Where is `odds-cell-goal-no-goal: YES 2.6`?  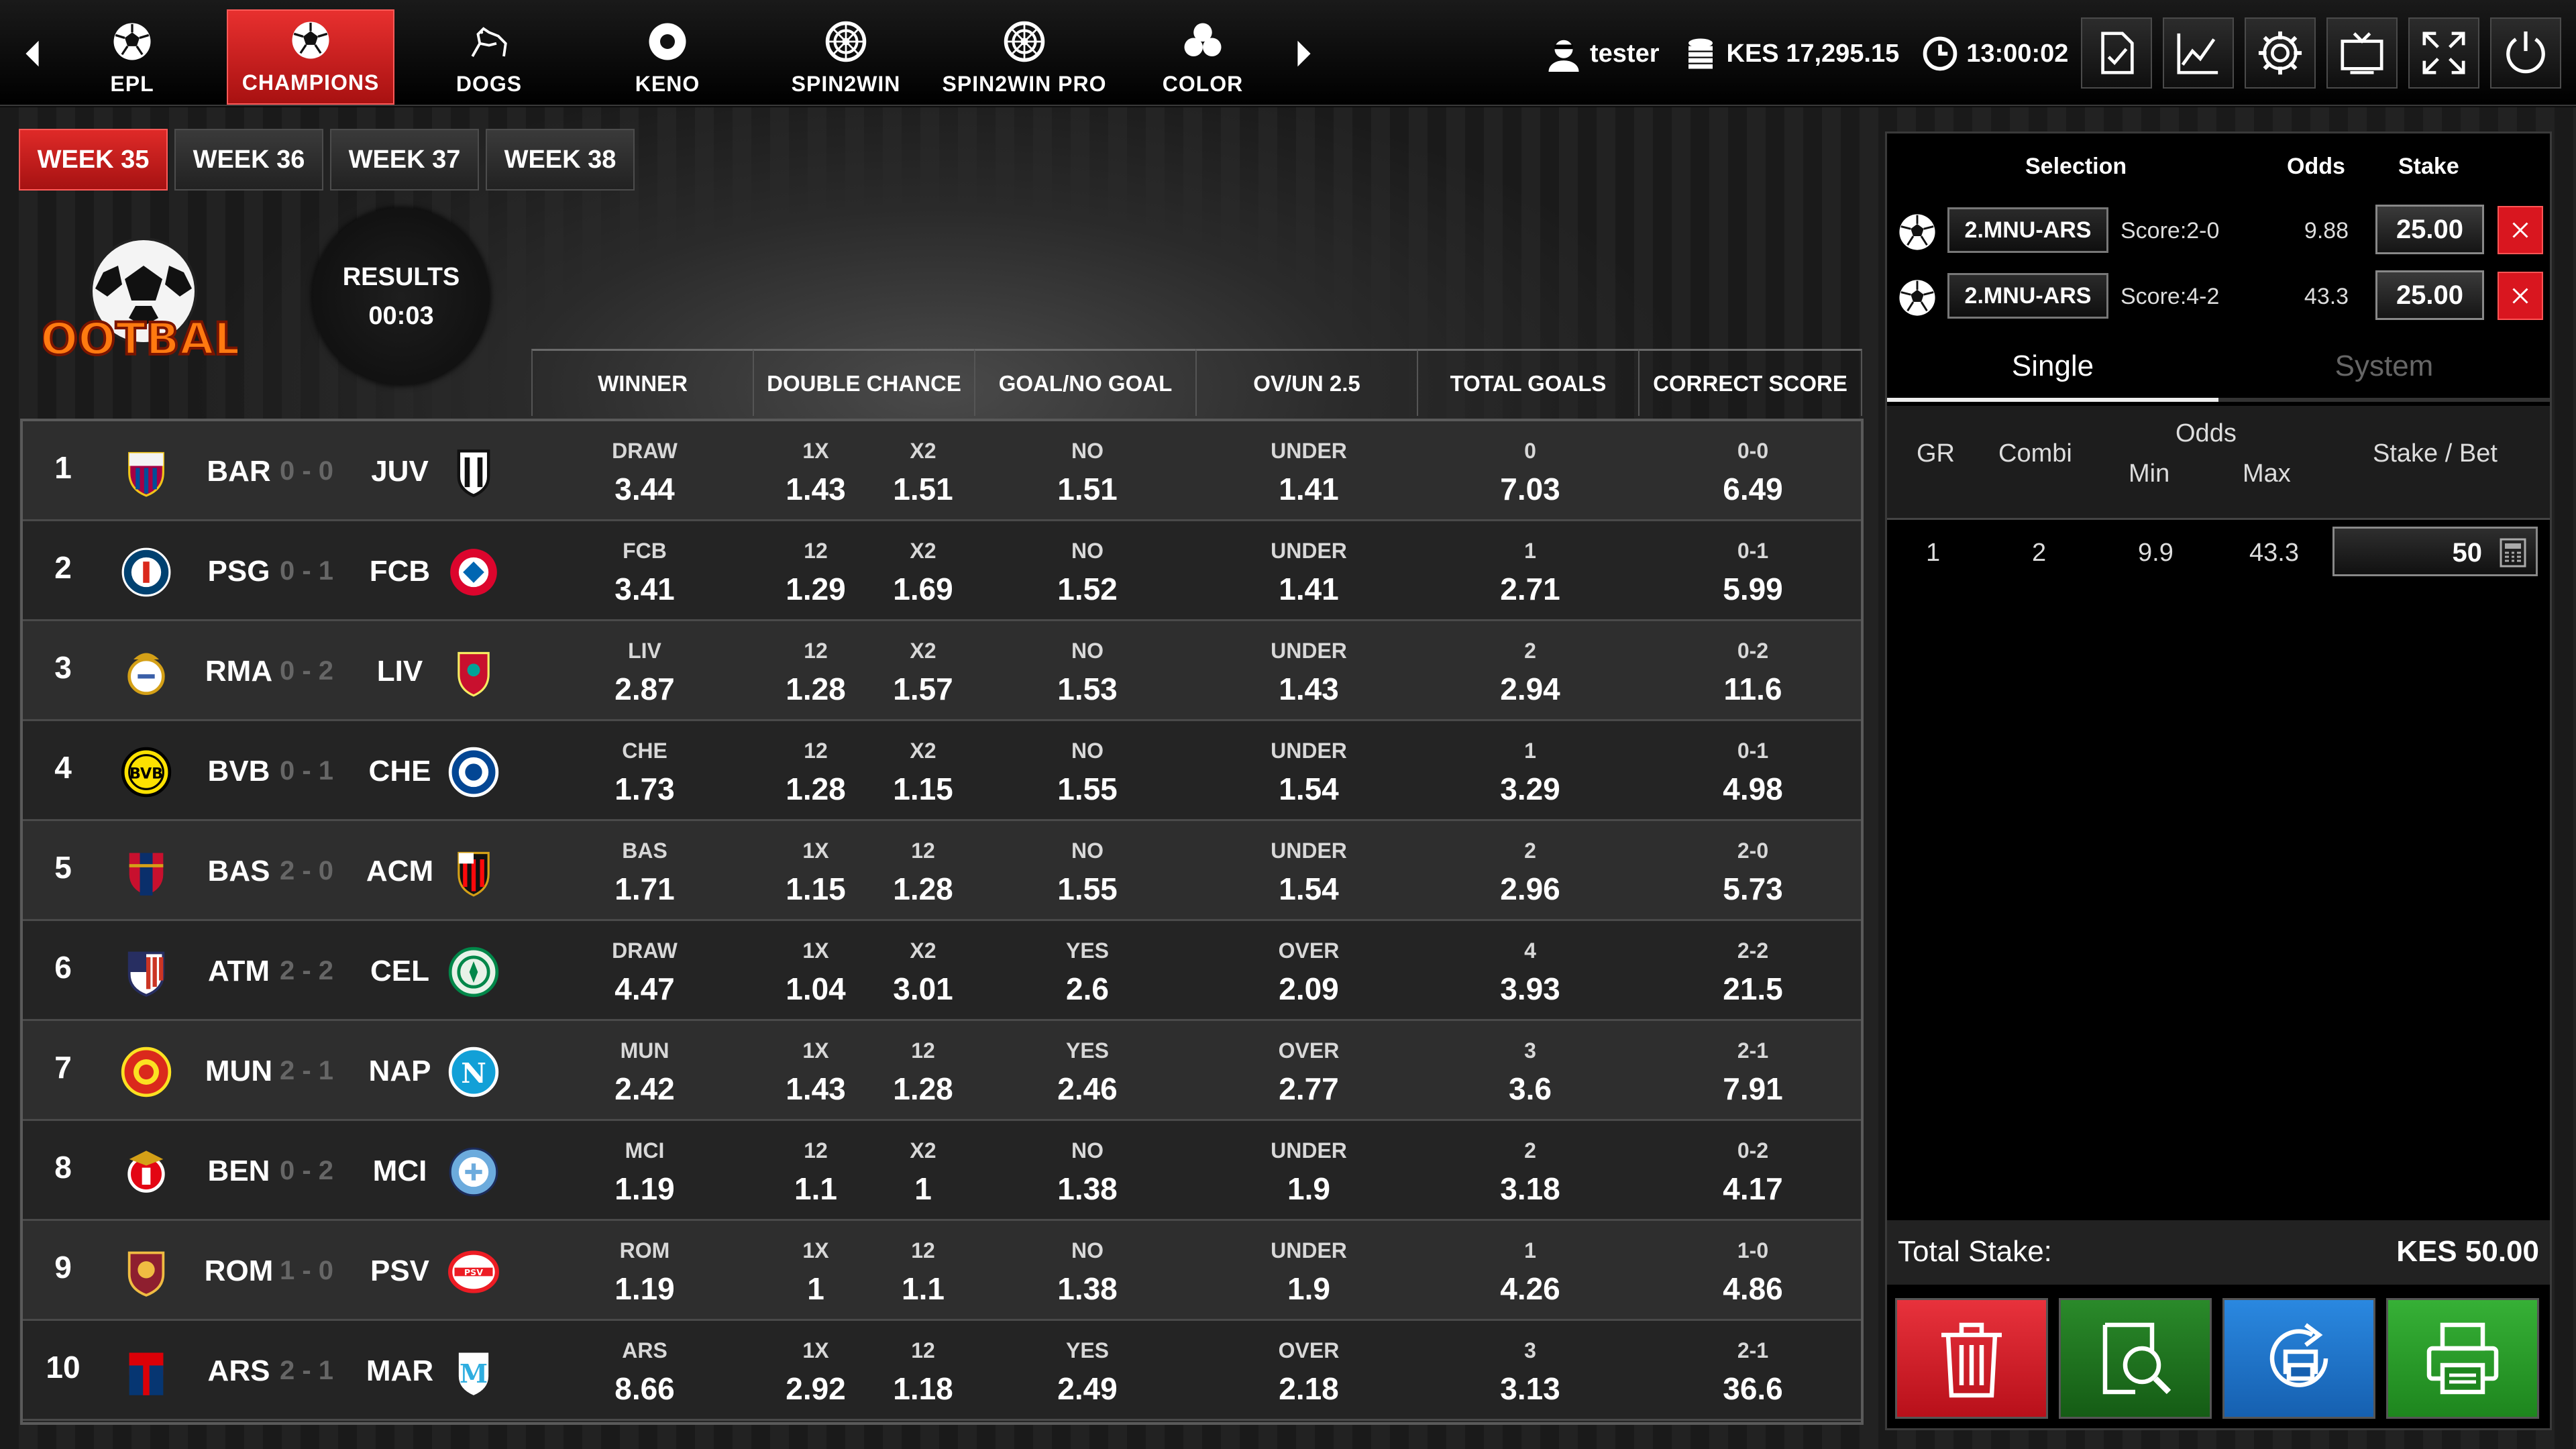
odds-cell-goal-no-goal: YES 2.6 is located at coordinates (1087, 969).